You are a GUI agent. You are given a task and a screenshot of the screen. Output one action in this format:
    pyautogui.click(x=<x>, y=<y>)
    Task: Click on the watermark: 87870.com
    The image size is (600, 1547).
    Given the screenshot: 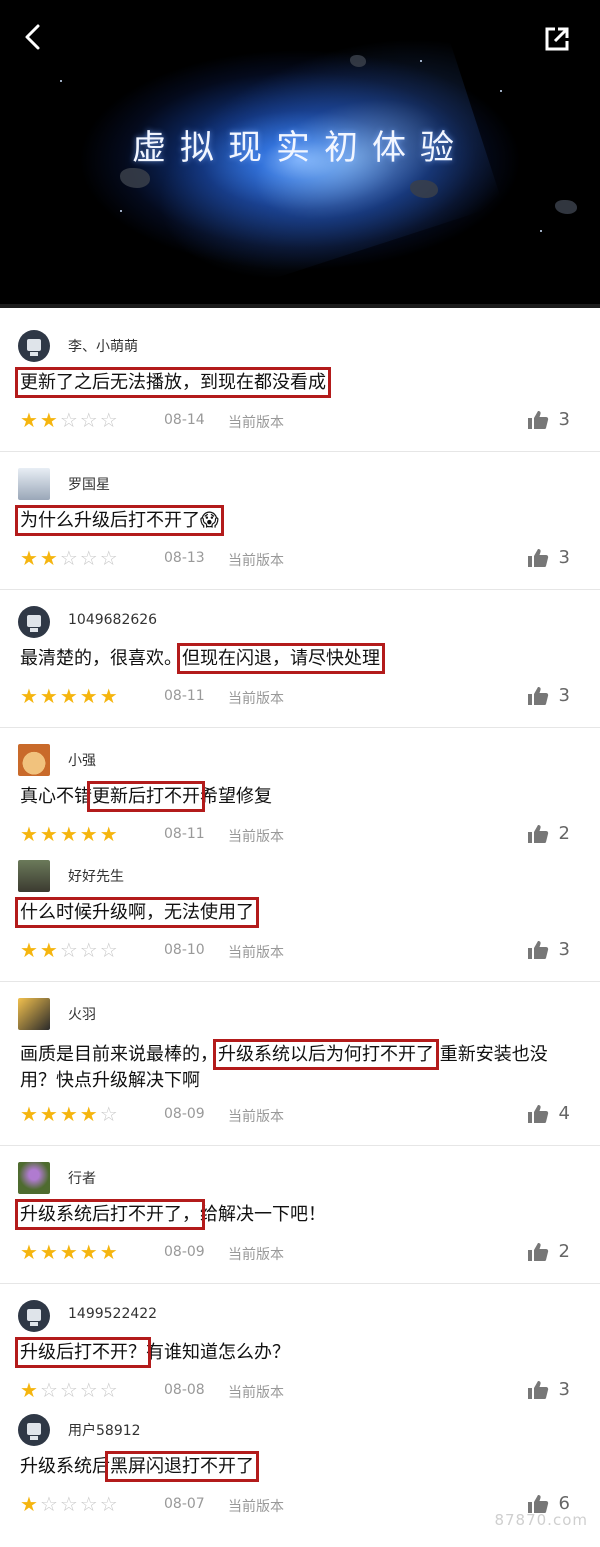 What is the action you would take?
    pyautogui.click(x=541, y=1520)
    